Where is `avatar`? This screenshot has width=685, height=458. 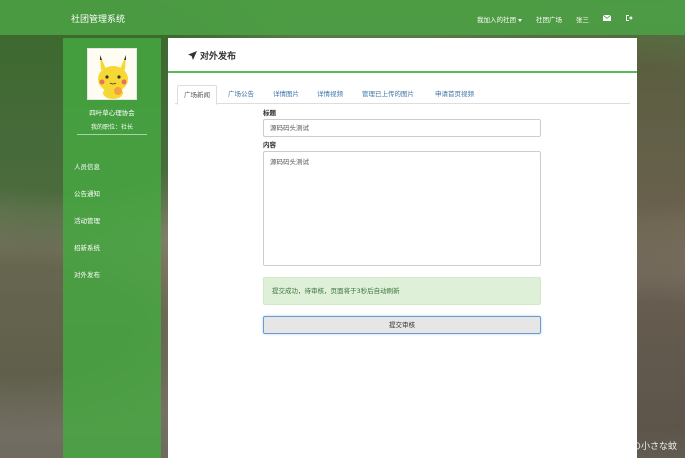 avatar is located at coordinates (112, 74).